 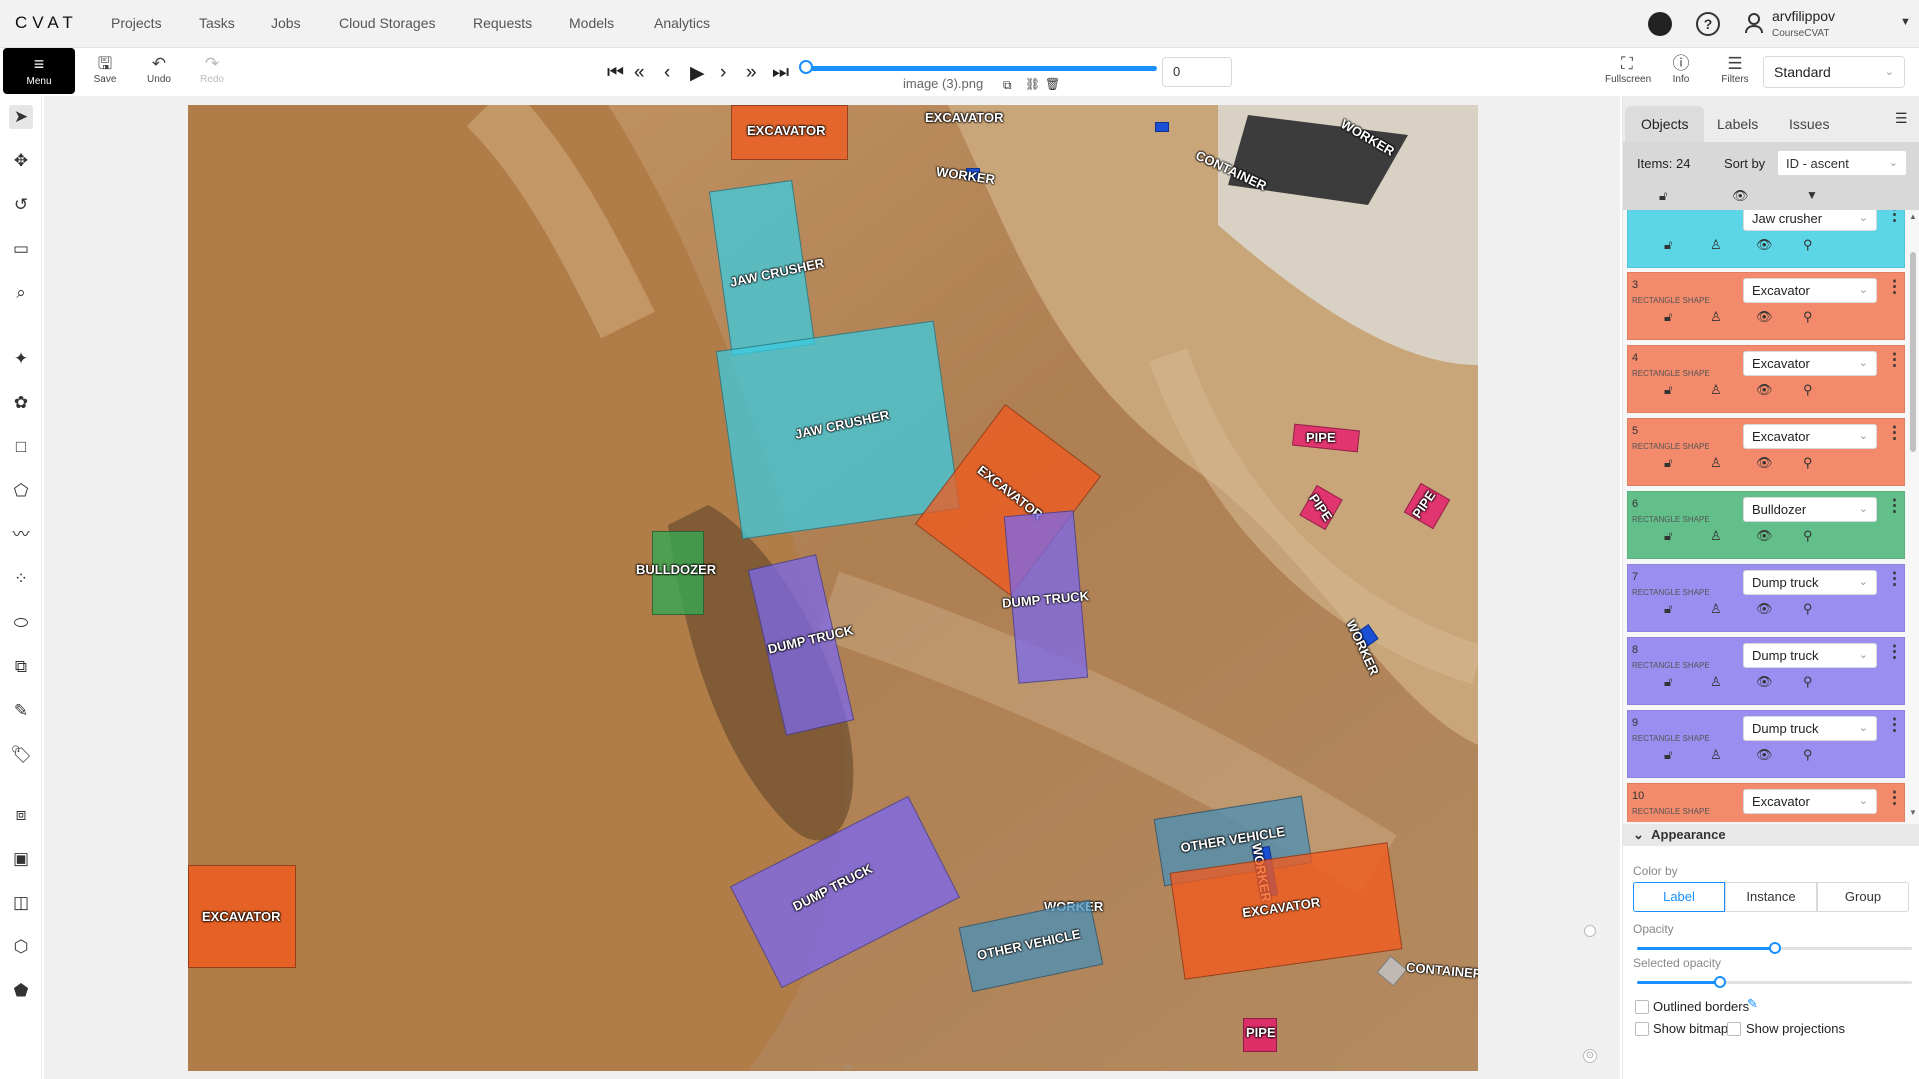 What do you see at coordinates (39, 71) in the screenshot?
I see `menu-button: ≡ Menu` at bounding box center [39, 71].